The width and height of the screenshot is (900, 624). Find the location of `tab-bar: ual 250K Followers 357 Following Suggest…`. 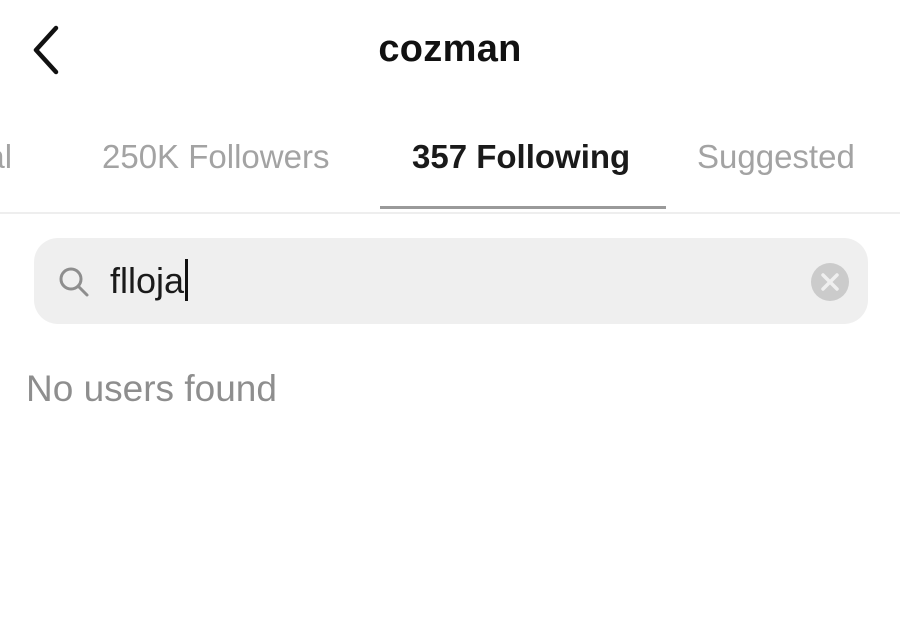

tab-bar: ual 250K Followers 357 Following Suggest… is located at coordinates (450, 171).